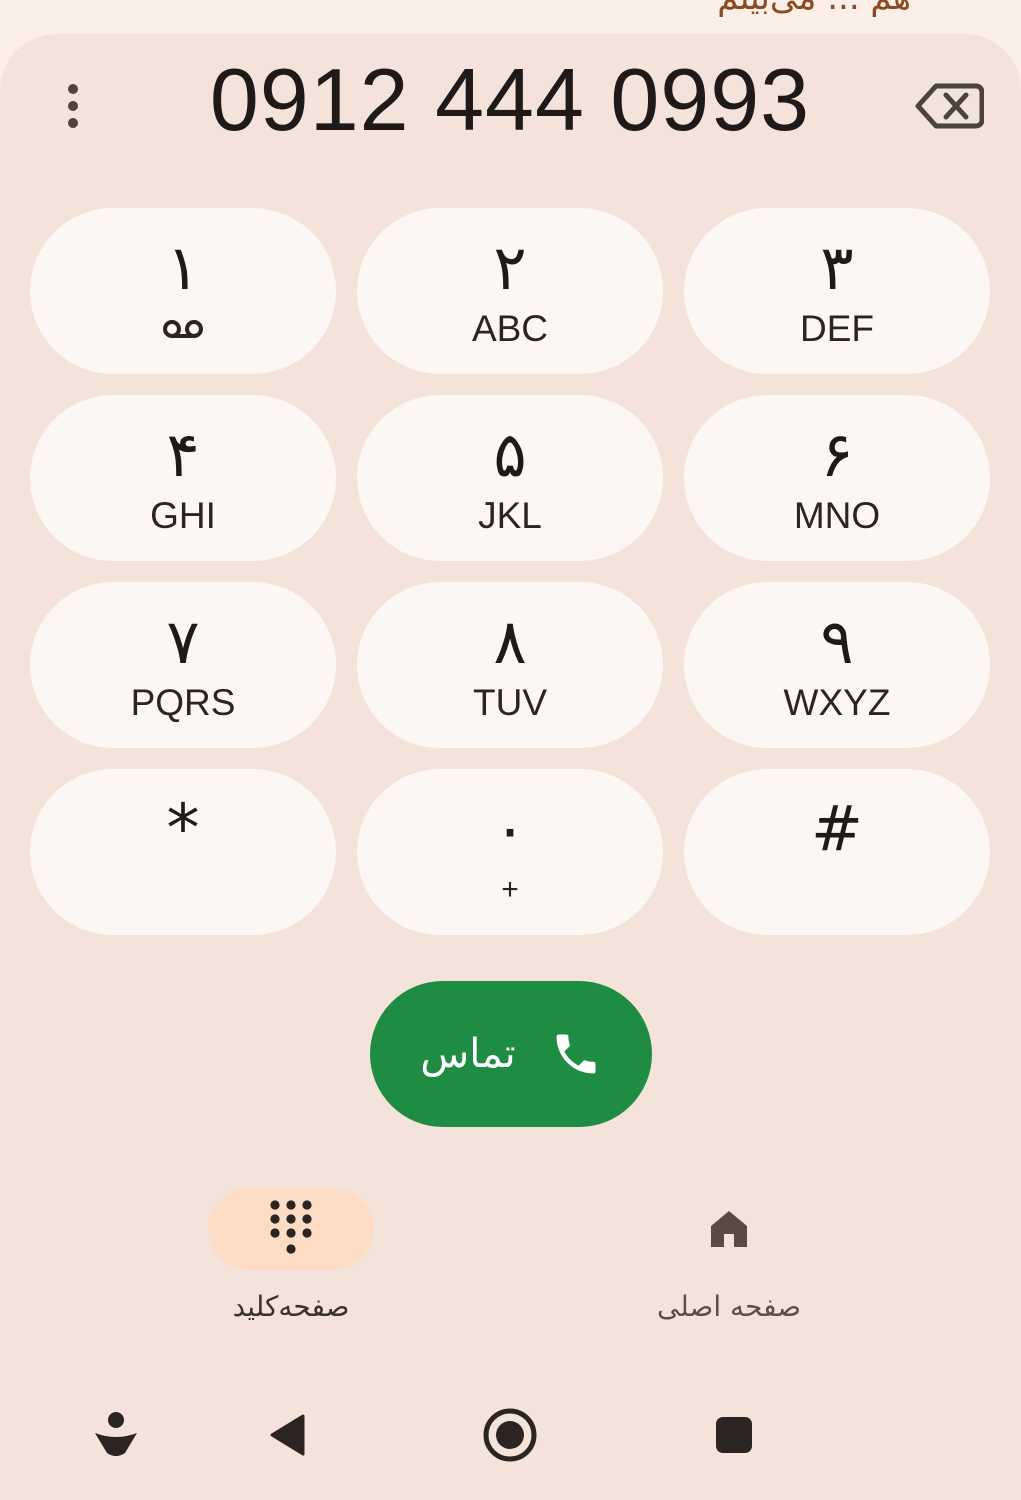 The image size is (1021, 1500). What do you see at coordinates (291, 1306) in the screenshot?
I see `nav-keypad-label: صفحه‌کلید` at bounding box center [291, 1306].